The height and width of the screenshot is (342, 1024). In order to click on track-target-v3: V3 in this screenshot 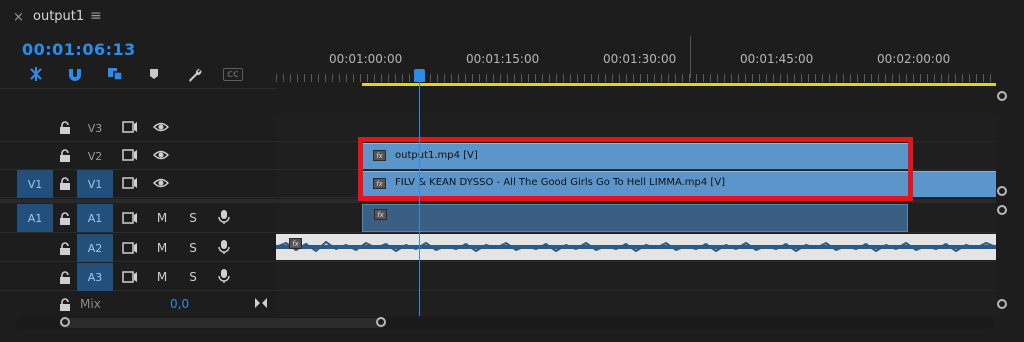, I will do `click(95, 128)`.